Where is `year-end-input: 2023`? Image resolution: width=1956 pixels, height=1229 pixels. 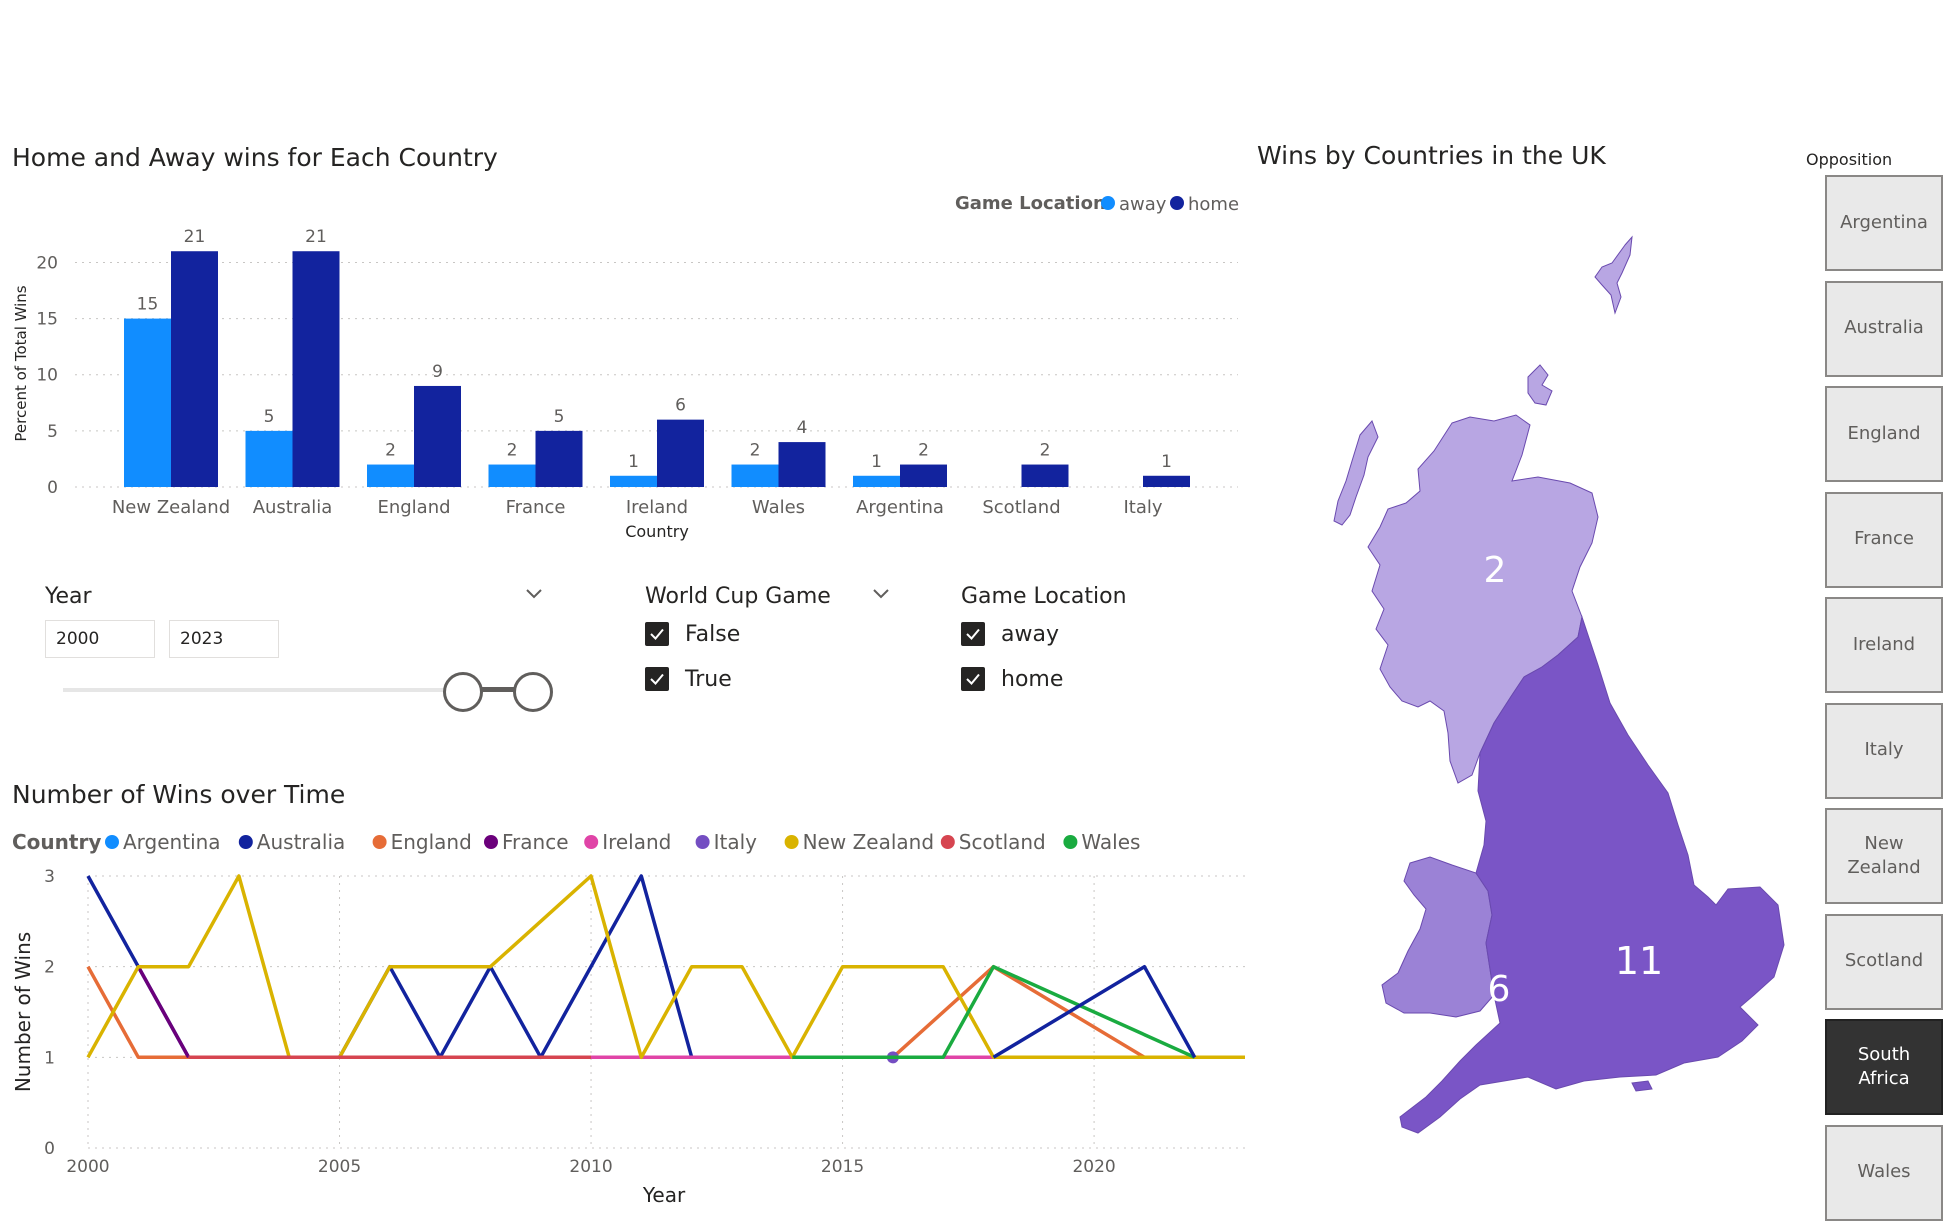
year-end-input: 2023 is located at coordinates (224, 639).